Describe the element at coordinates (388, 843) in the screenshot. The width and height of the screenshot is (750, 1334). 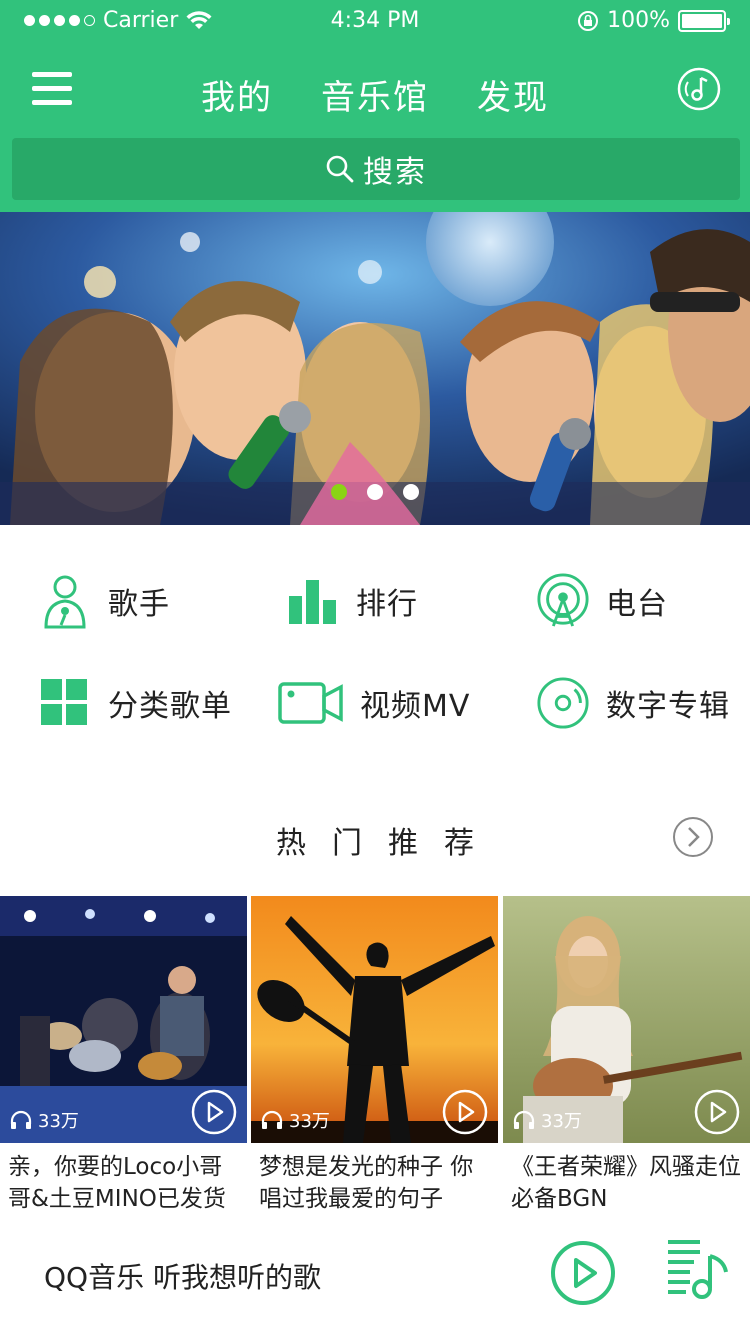
I see `section-title: 热门推荐` at that location.